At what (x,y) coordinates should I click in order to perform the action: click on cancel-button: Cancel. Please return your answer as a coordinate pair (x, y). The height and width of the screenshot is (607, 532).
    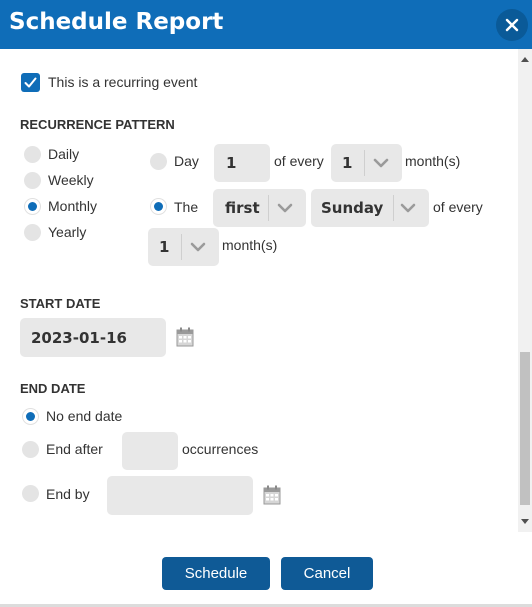
    Looking at the image, I should click on (327, 573).